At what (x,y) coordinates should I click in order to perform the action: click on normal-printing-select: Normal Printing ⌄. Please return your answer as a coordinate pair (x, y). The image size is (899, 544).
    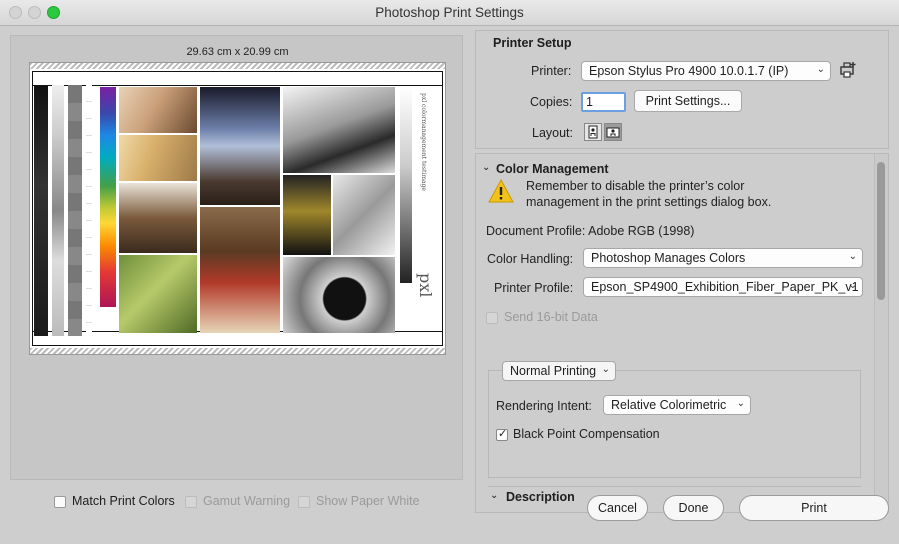
    Looking at the image, I should click on (559, 371).